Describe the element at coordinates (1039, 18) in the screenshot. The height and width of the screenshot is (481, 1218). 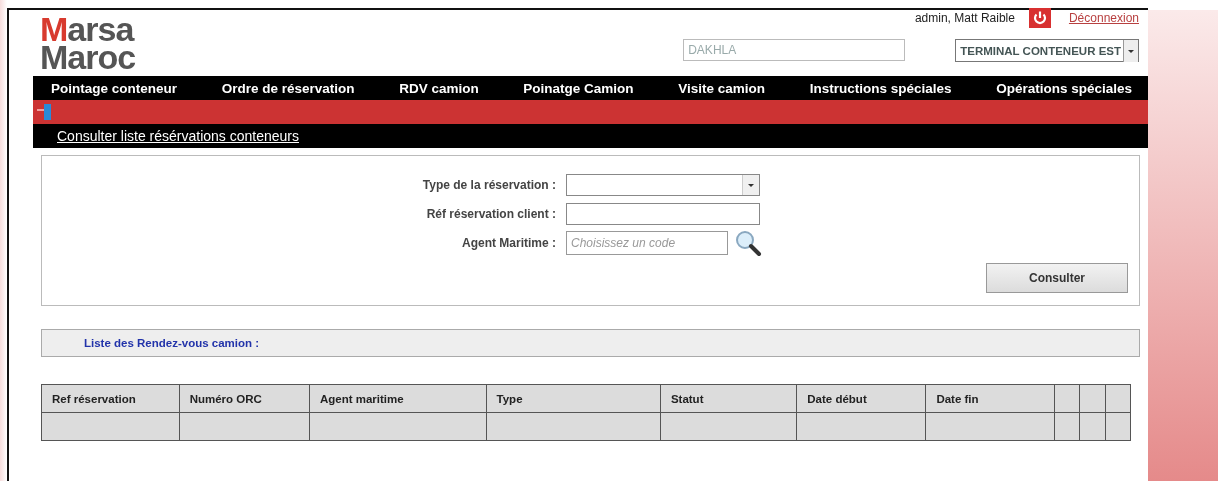
I see `power-icon` at that location.